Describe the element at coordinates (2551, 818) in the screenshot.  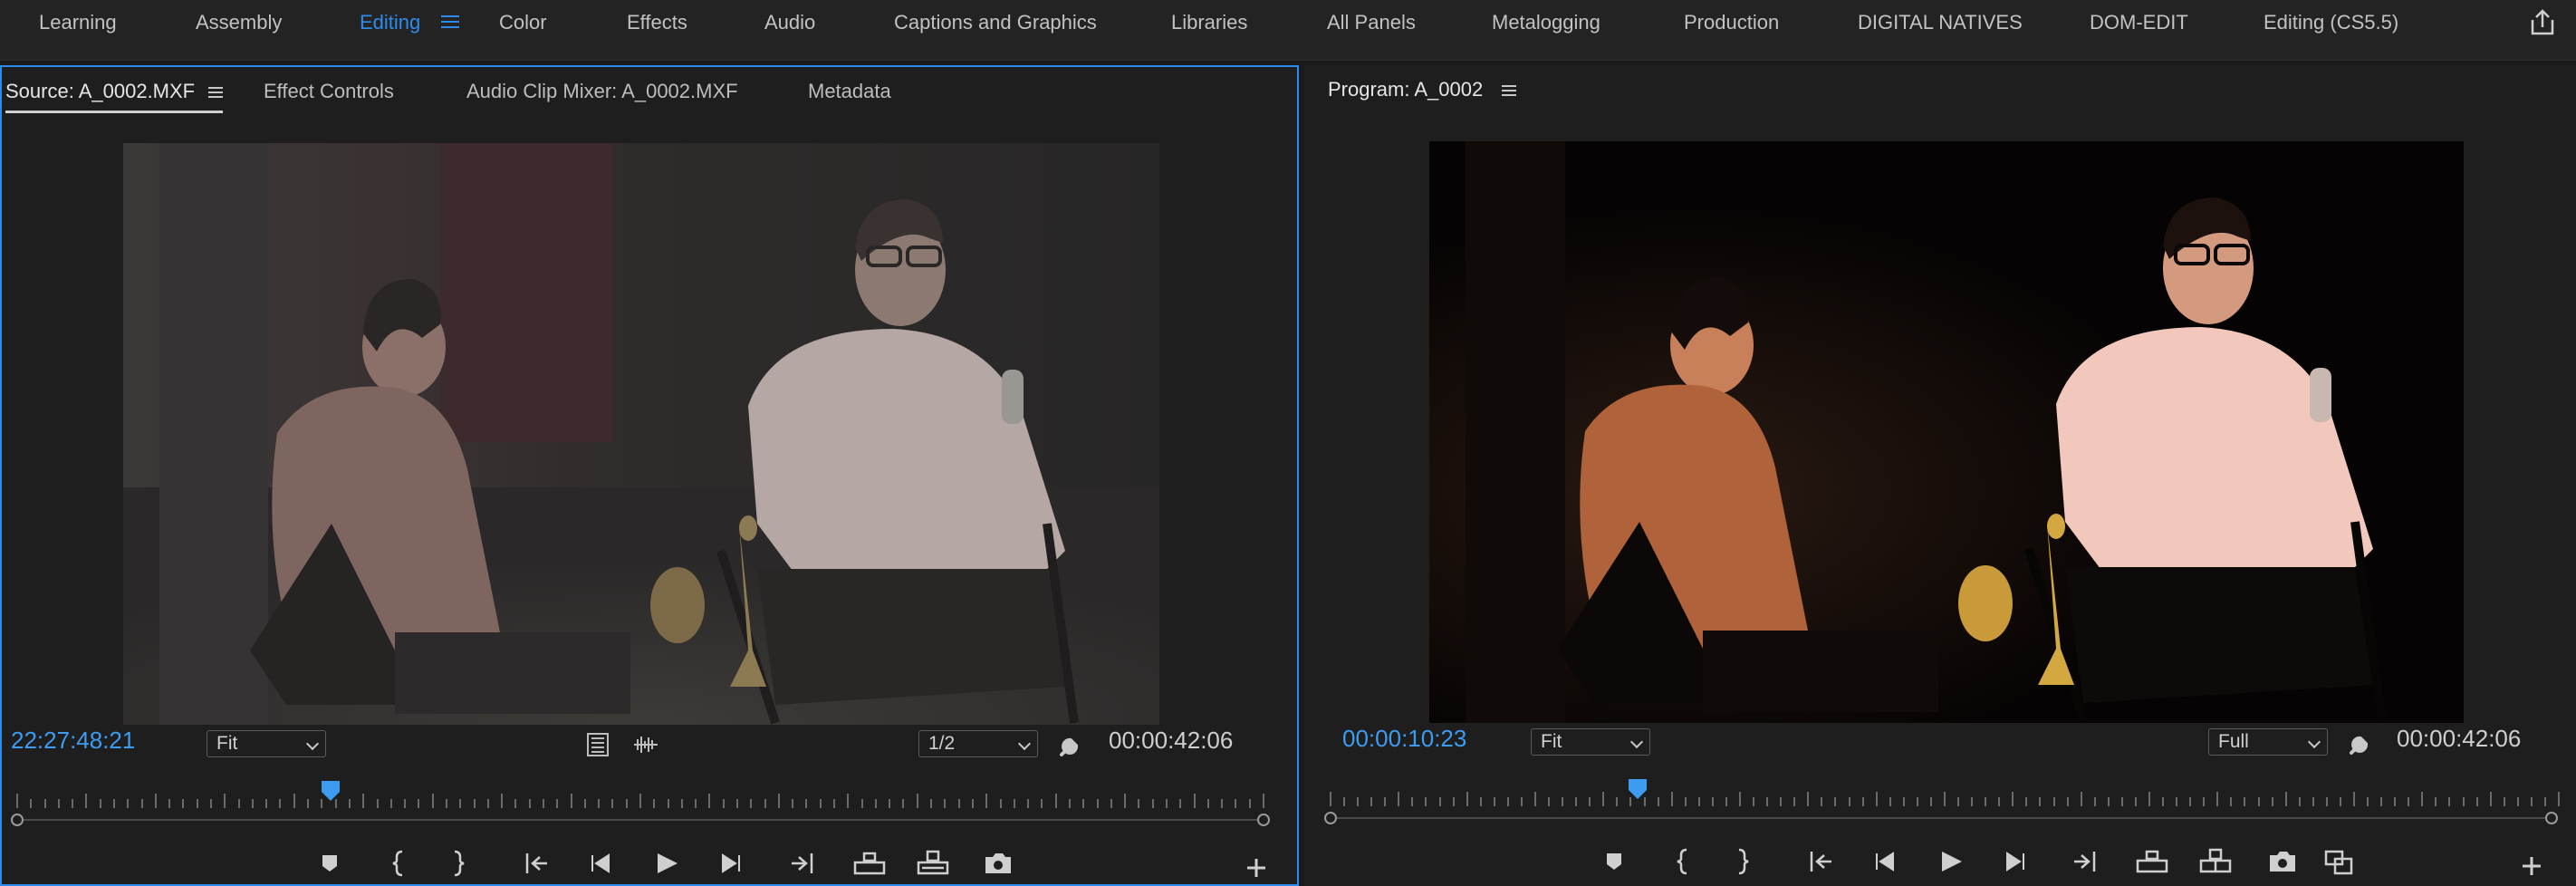
I see `program-scrub-end-handle` at that location.